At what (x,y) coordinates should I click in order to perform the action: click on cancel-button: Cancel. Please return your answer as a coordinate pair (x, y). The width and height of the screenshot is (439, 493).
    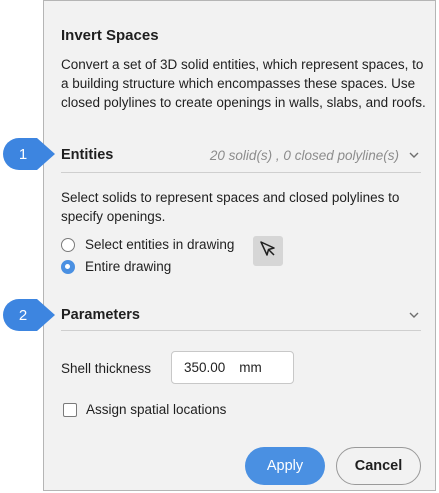
    Looking at the image, I should click on (378, 466).